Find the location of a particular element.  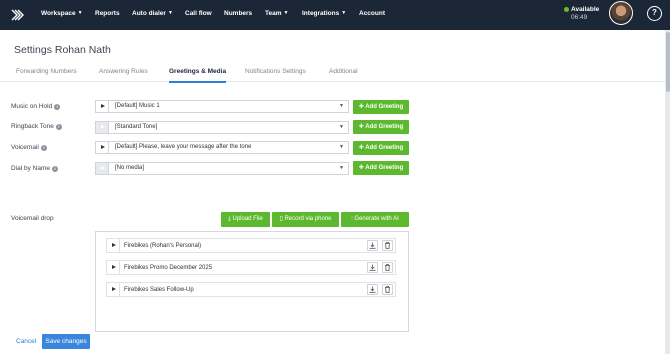

tab-notifications-settings: Notifications Settings is located at coordinates (275, 74).